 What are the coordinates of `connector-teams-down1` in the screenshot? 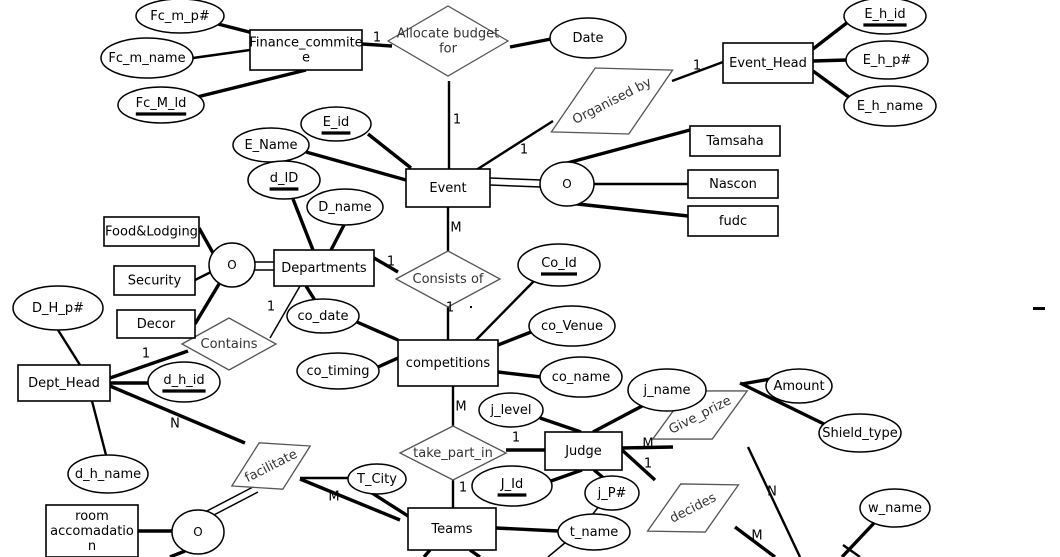 It's located at (427, 552).